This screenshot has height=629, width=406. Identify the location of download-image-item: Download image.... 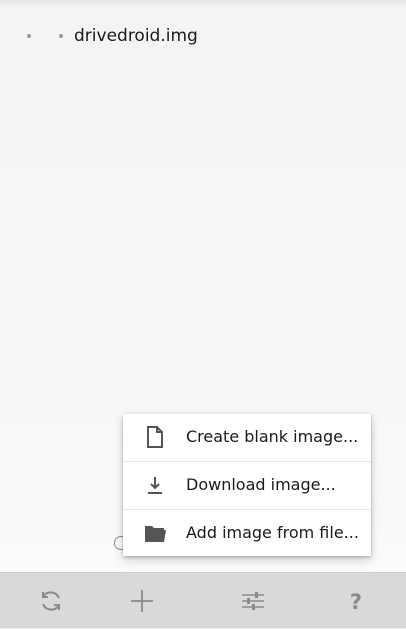
(247, 485).